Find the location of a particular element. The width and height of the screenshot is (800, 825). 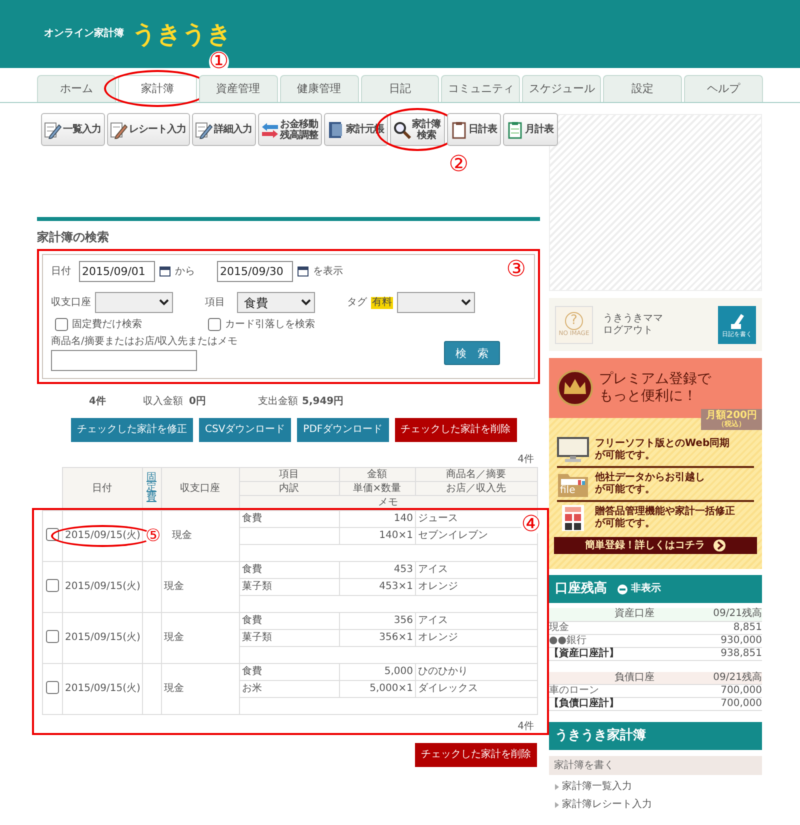

table-cell: 930,000 is located at coordinates (741, 640).